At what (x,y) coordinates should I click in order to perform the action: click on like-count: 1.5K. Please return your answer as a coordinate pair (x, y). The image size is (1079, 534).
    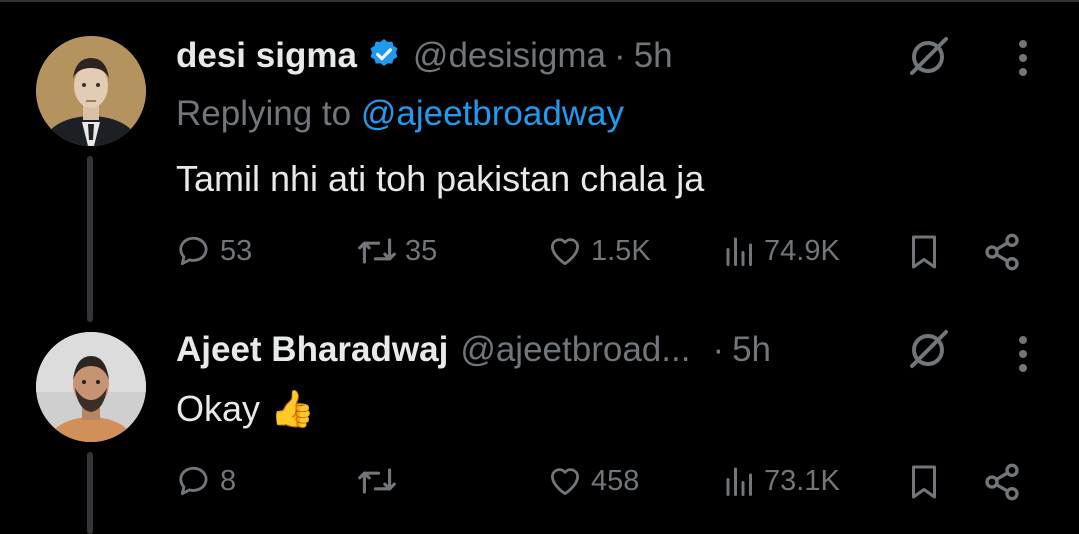
    Looking at the image, I should click on (621, 250).